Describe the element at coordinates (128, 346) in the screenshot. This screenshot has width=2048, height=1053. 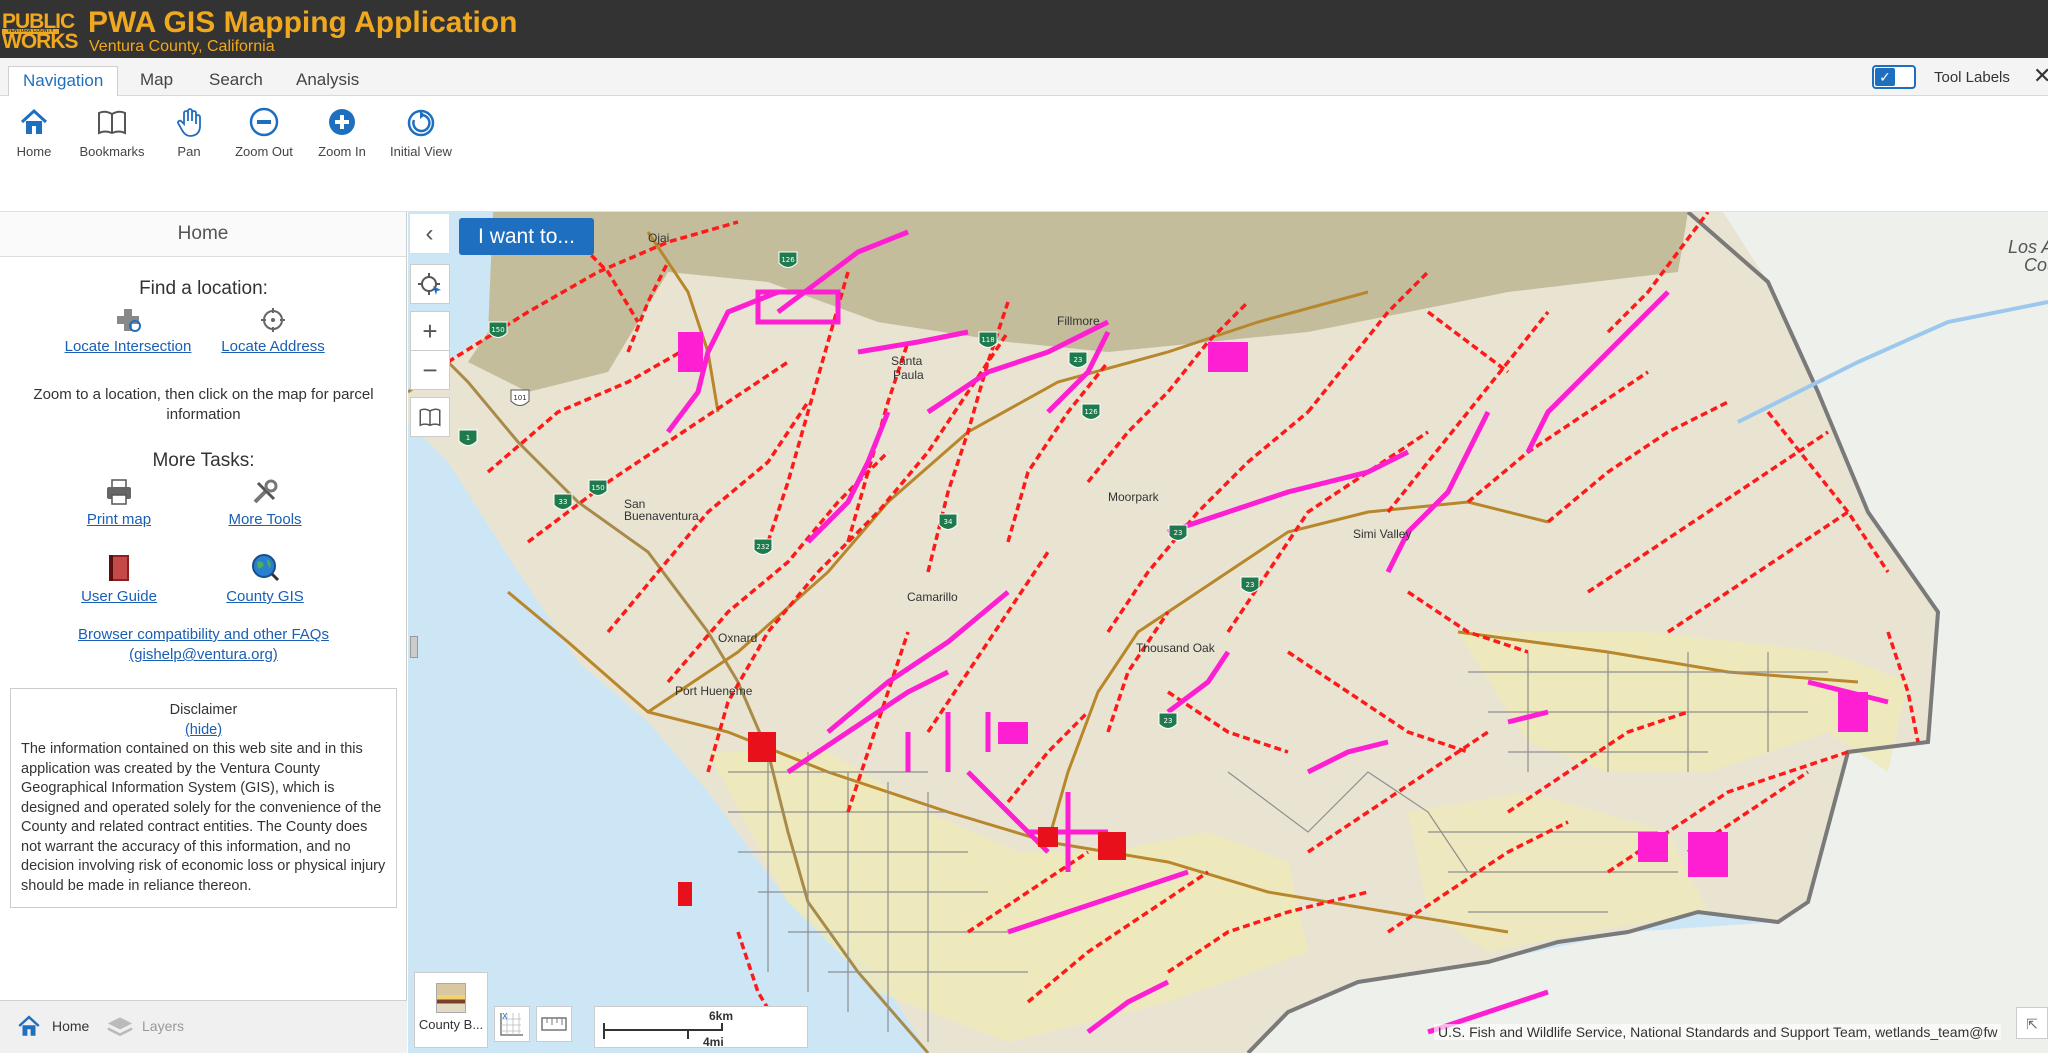
I see `locate-intersection-link: Locate Intersection` at that location.